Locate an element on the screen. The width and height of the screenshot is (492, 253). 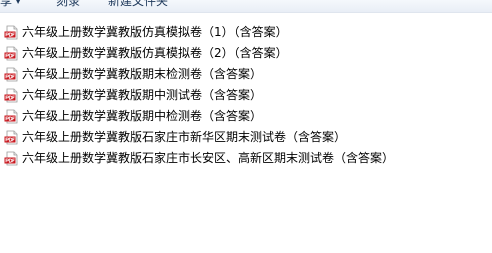
file-row: 六年级上册数学冀教版期中检测卷（含答案） is located at coordinates (246, 116).